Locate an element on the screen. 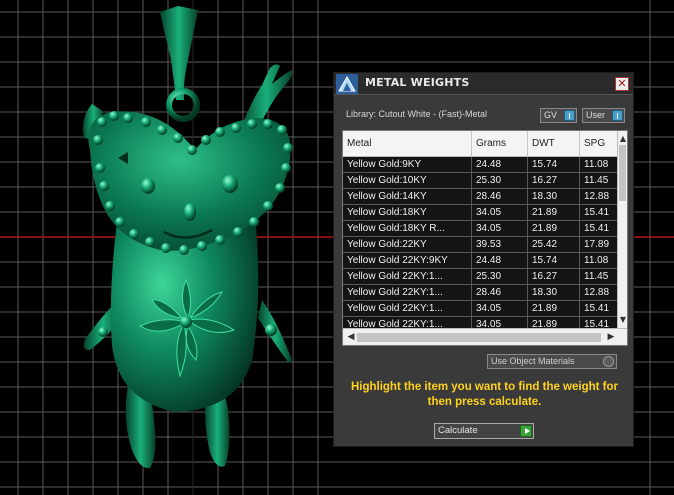  table-row: Yellow Gold:14KY 28.46 18.30 12.88 is located at coordinates (481, 197).